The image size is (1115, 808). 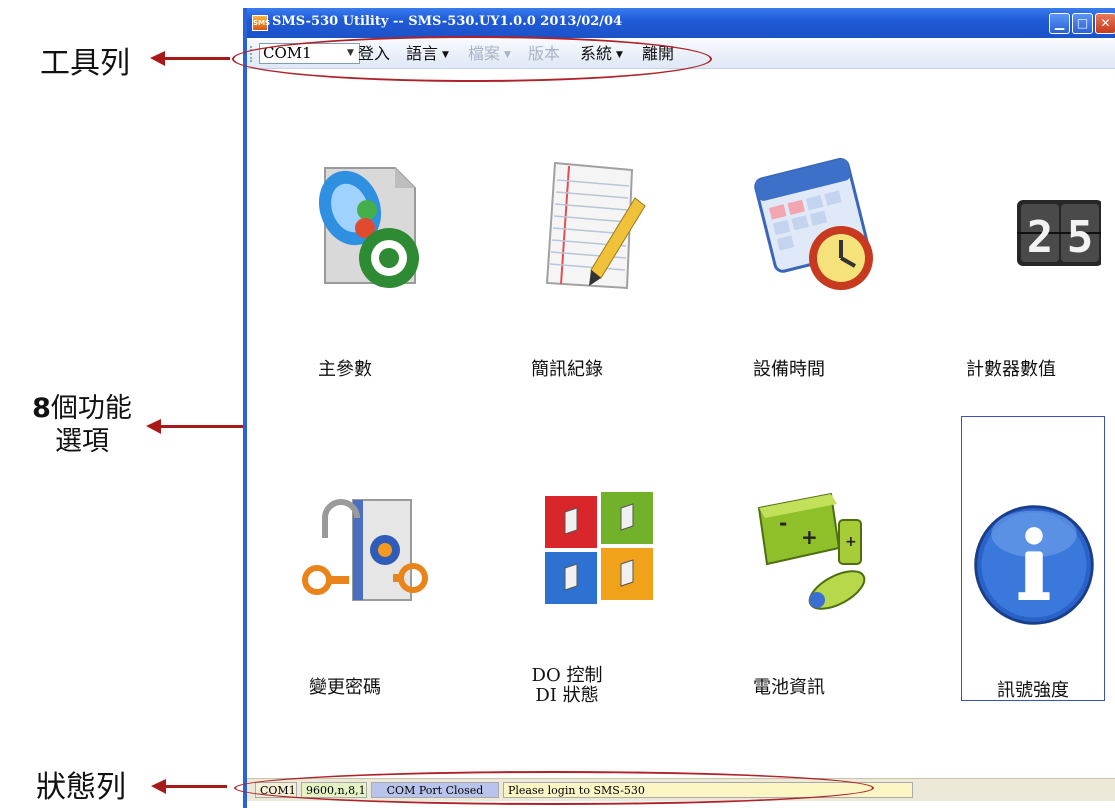 I want to click on close-icon: ✕, so click(x=1105, y=23).